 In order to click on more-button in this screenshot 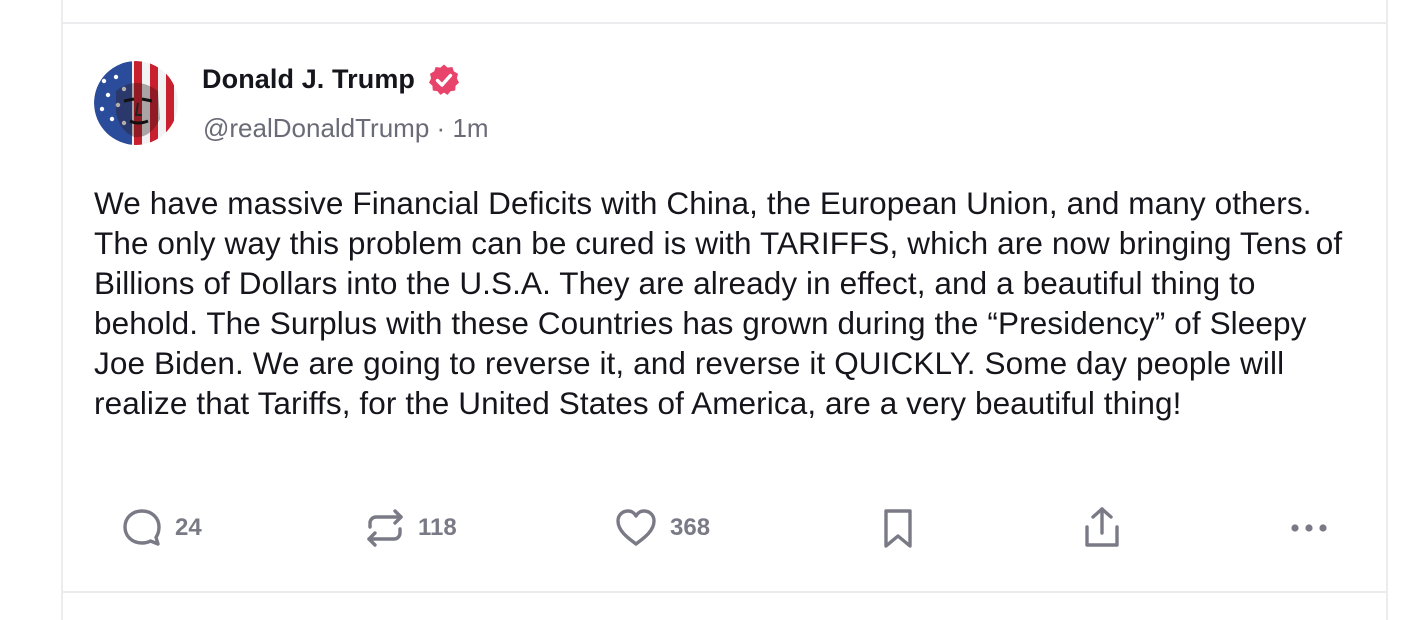, I will do `click(1309, 528)`.